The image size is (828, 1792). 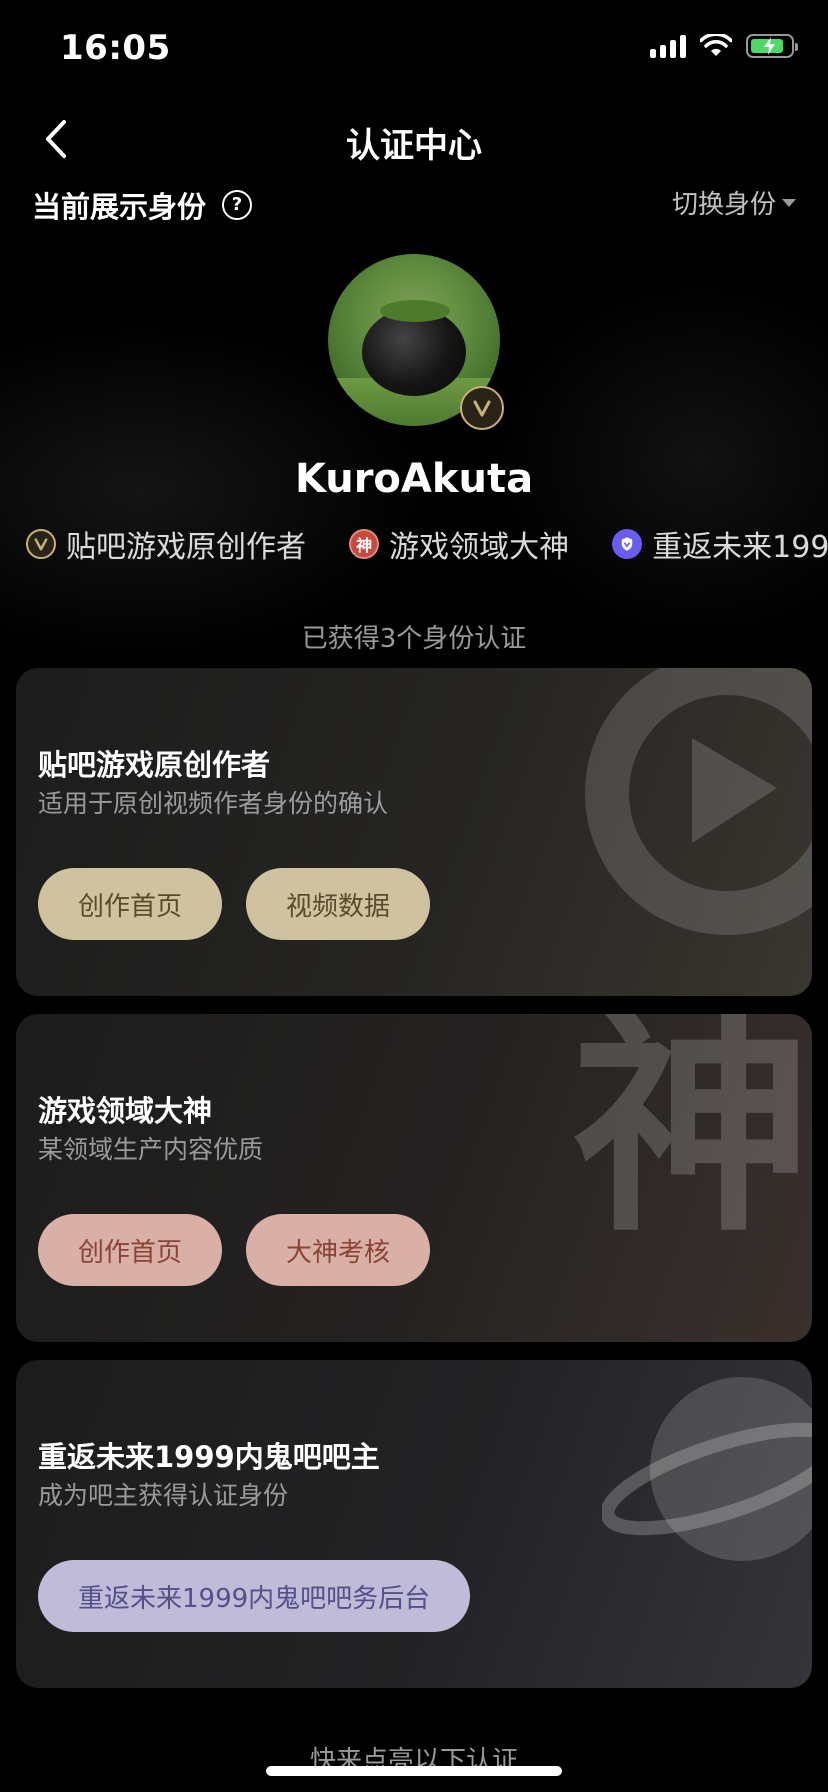 I want to click on card-desc: 某领域生产内容优质, so click(x=151, y=1149).